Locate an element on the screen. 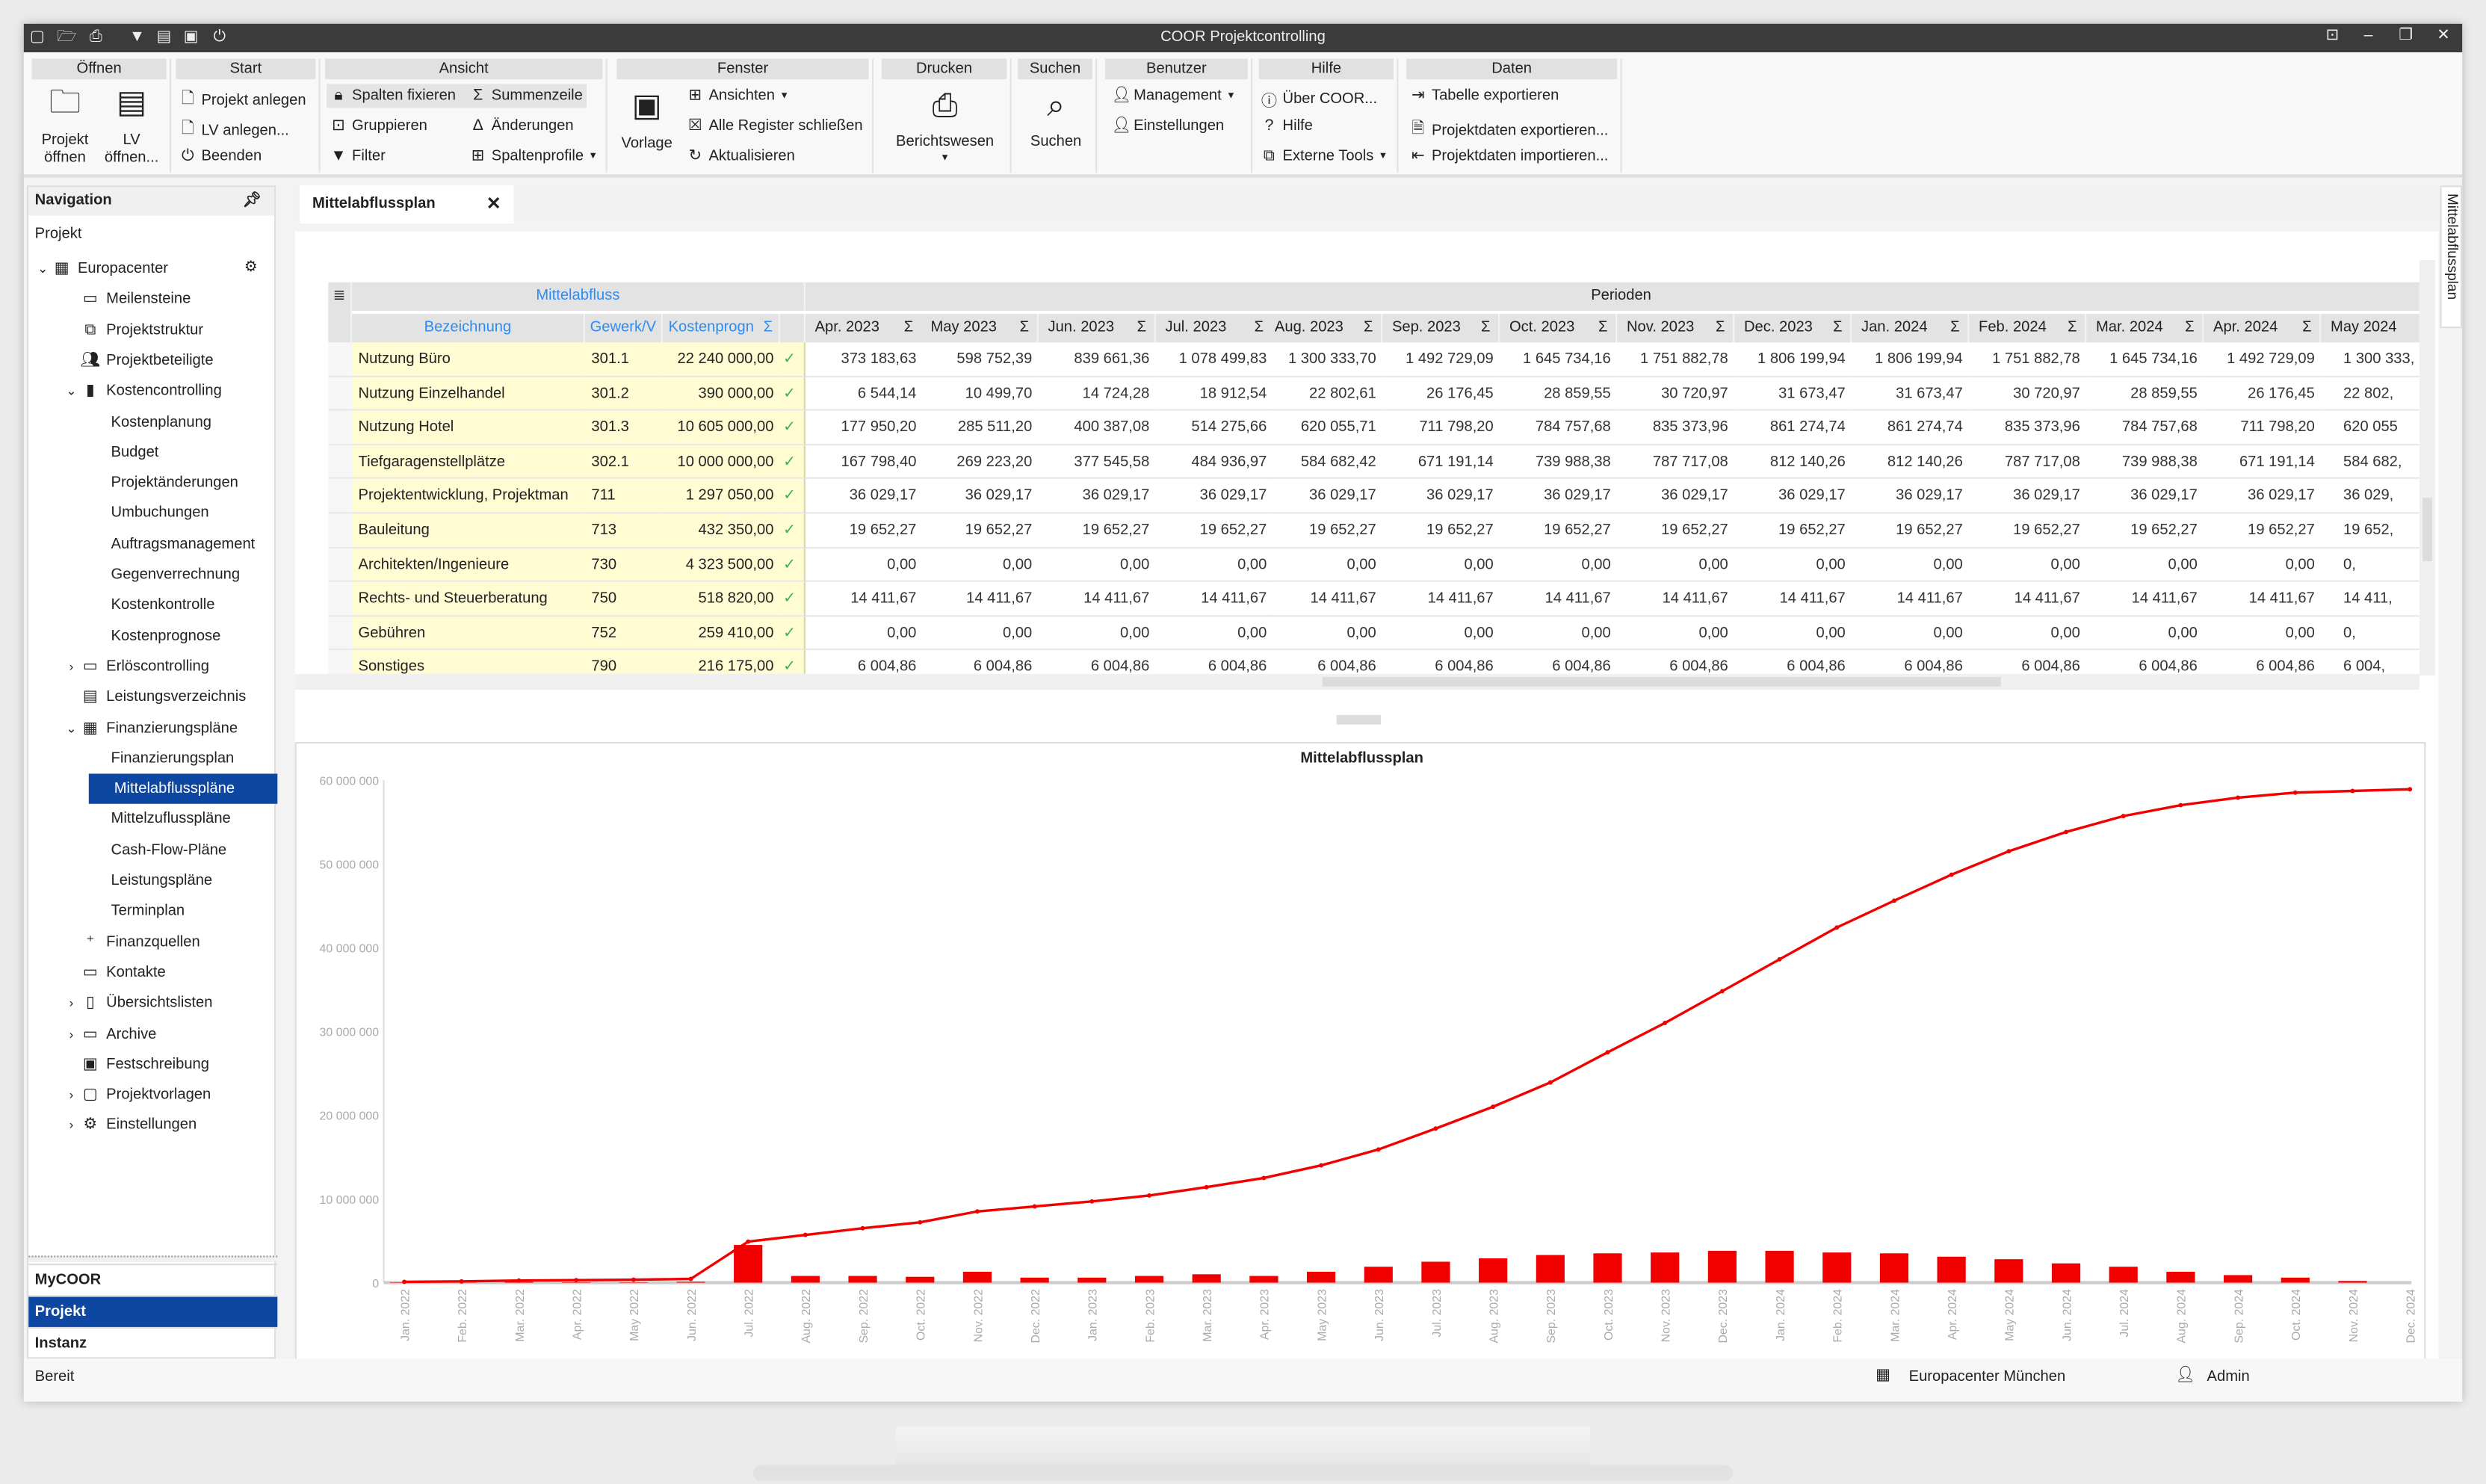 The image size is (2486, 1484). cell-period-value: 269 223,20 is located at coordinates (980, 463).